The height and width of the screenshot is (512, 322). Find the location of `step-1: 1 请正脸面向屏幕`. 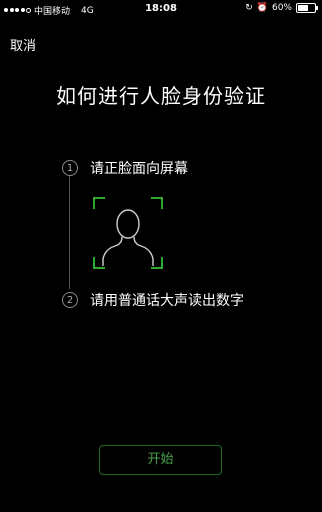

step-1: 1 请正脸面向屏幕 is located at coordinates (125, 168).